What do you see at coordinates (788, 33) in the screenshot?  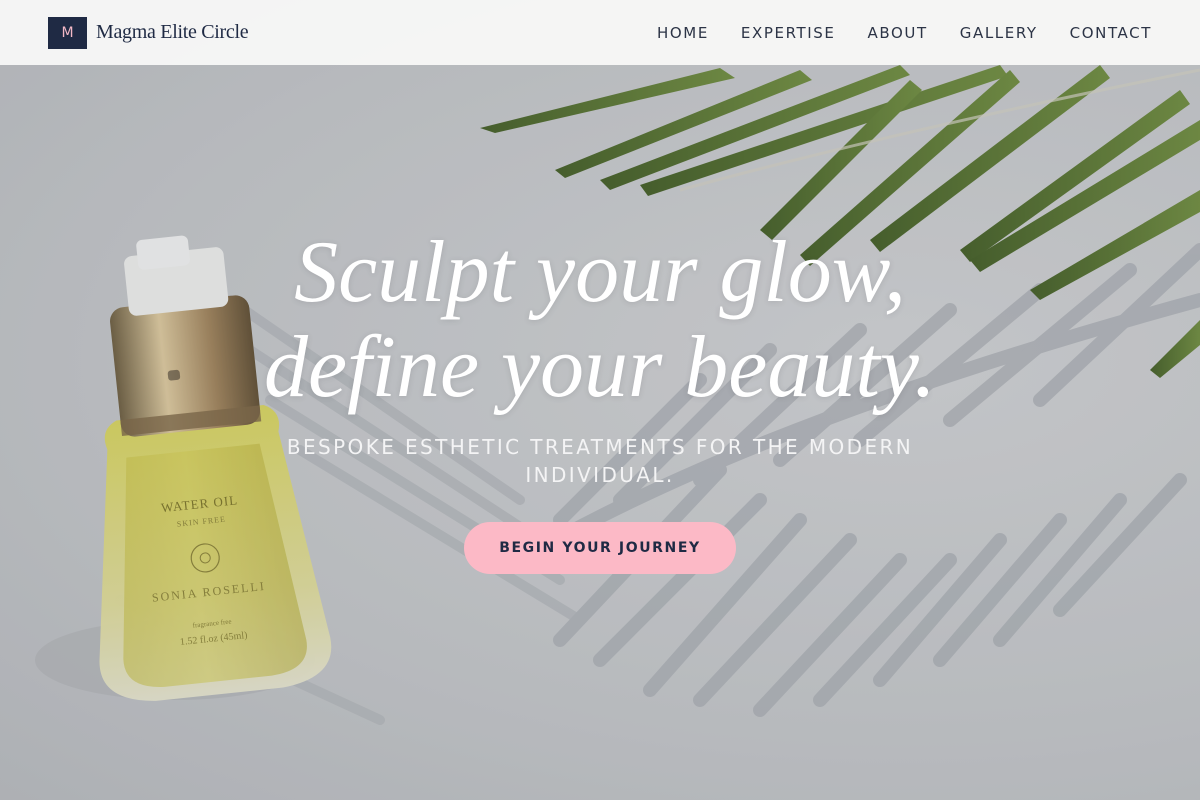 I see `nav-expertise: EXPERTISE` at bounding box center [788, 33].